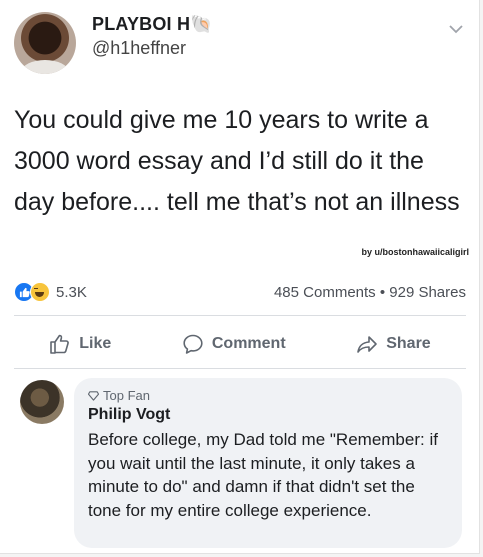  I want to click on comment-button: Comment, so click(234, 344).